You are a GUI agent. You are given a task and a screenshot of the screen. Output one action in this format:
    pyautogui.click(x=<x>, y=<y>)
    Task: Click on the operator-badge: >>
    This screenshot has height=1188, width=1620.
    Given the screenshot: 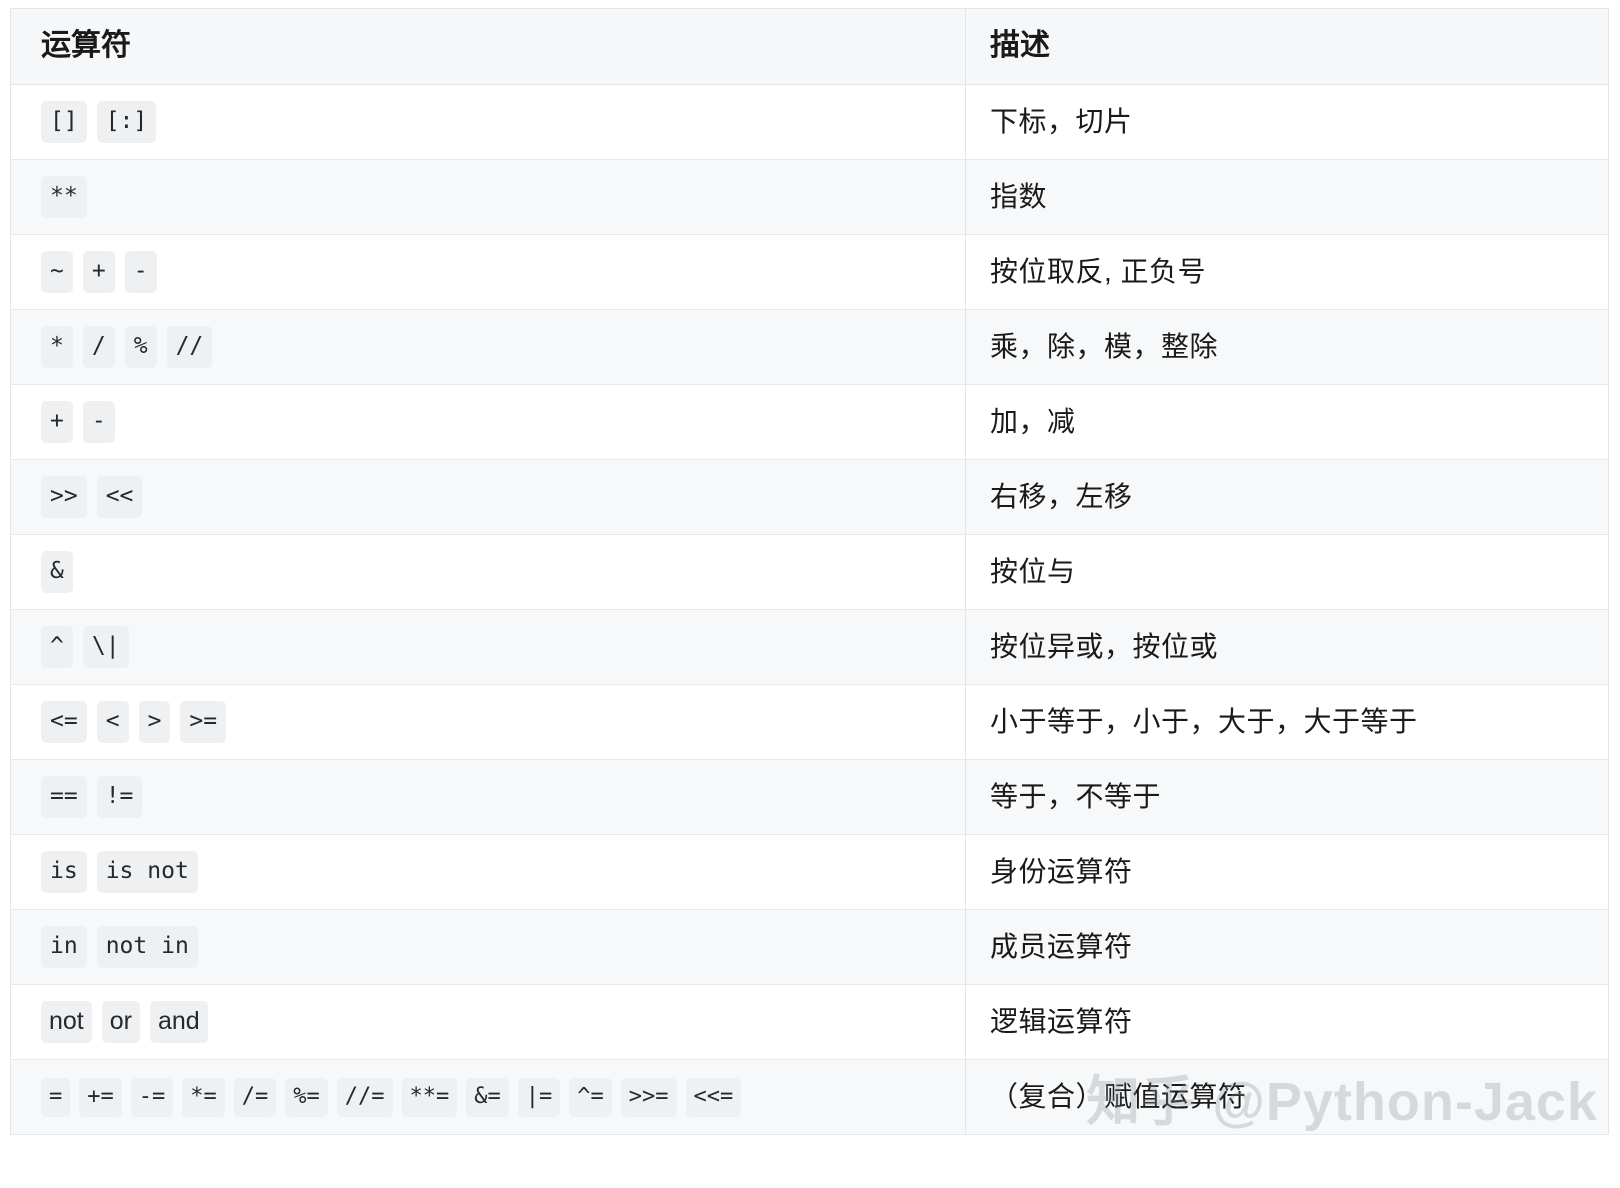 What is the action you would take?
    pyautogui.click(x=64, y=497)
    